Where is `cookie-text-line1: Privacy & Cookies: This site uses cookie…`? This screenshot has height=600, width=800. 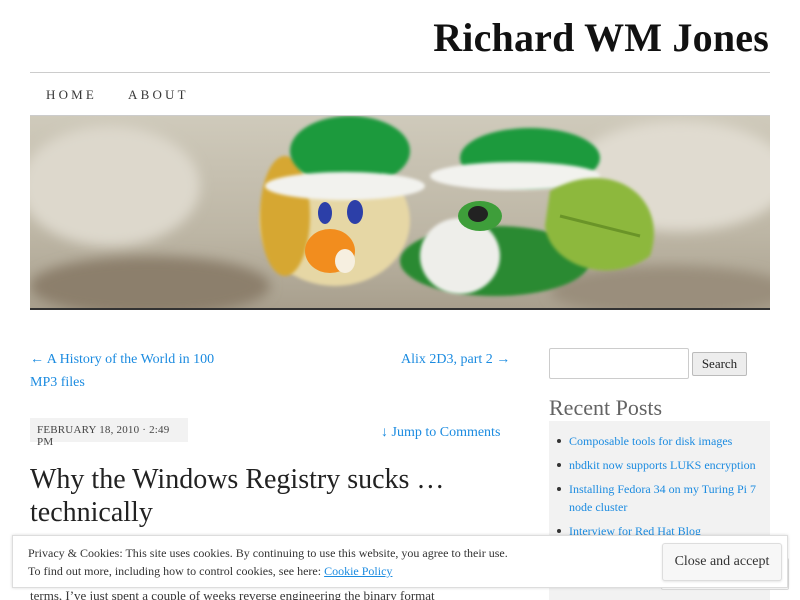 cookie-text-line1: Privacy & Cookies: This site uses cookie… is located at coordinates (268, 553).